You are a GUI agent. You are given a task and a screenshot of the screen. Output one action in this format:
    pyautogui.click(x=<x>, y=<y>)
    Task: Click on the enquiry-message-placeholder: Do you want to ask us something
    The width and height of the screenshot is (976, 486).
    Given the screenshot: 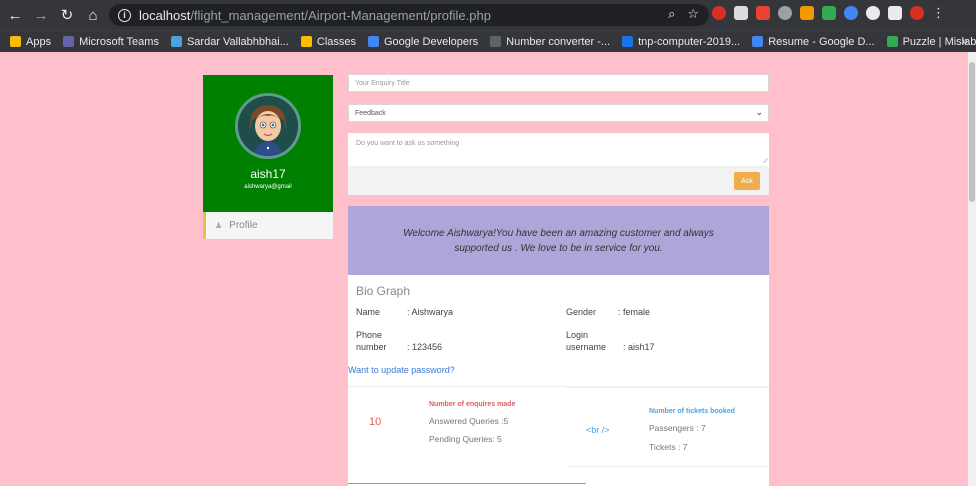 What is the action you would take?
    pyautogui.click(x=408, y=143)
    